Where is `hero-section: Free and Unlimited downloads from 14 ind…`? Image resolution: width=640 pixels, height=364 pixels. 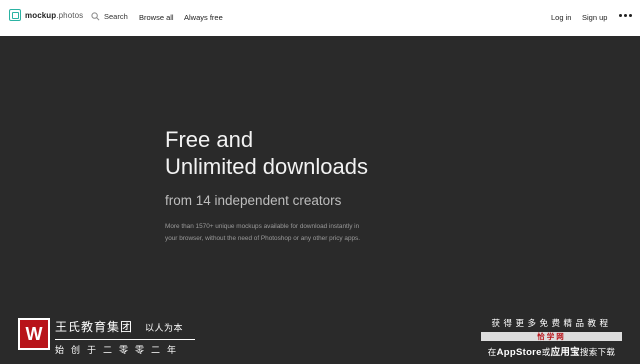 hero-section: Free and Unlimited downloads from 14 ind… is located at coordinates (266, 185).